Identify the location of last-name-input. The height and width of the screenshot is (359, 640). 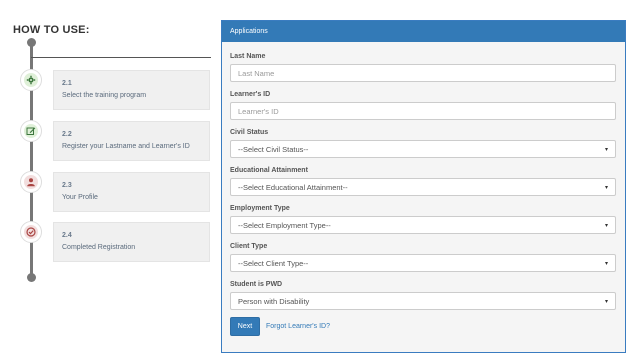
(423, 73).